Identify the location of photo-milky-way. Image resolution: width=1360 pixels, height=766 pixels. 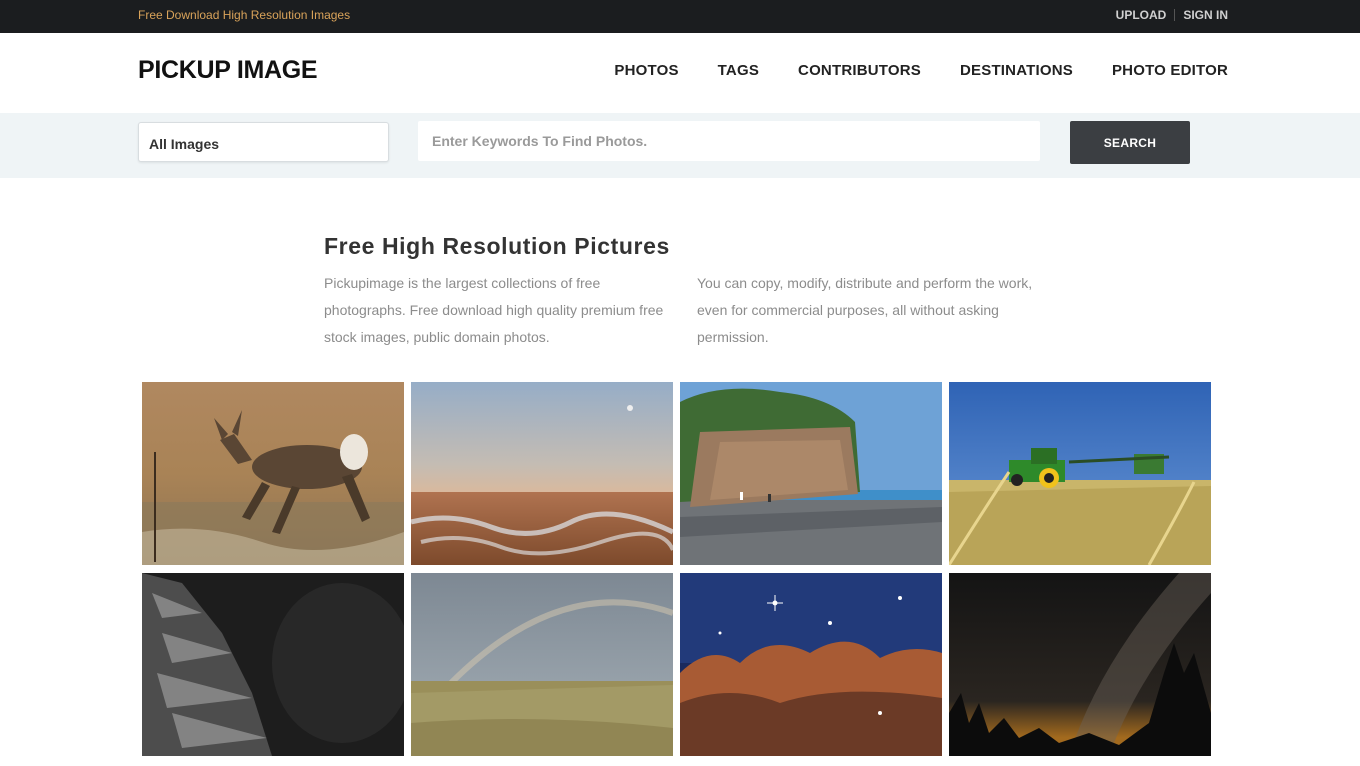
(1080, 664).